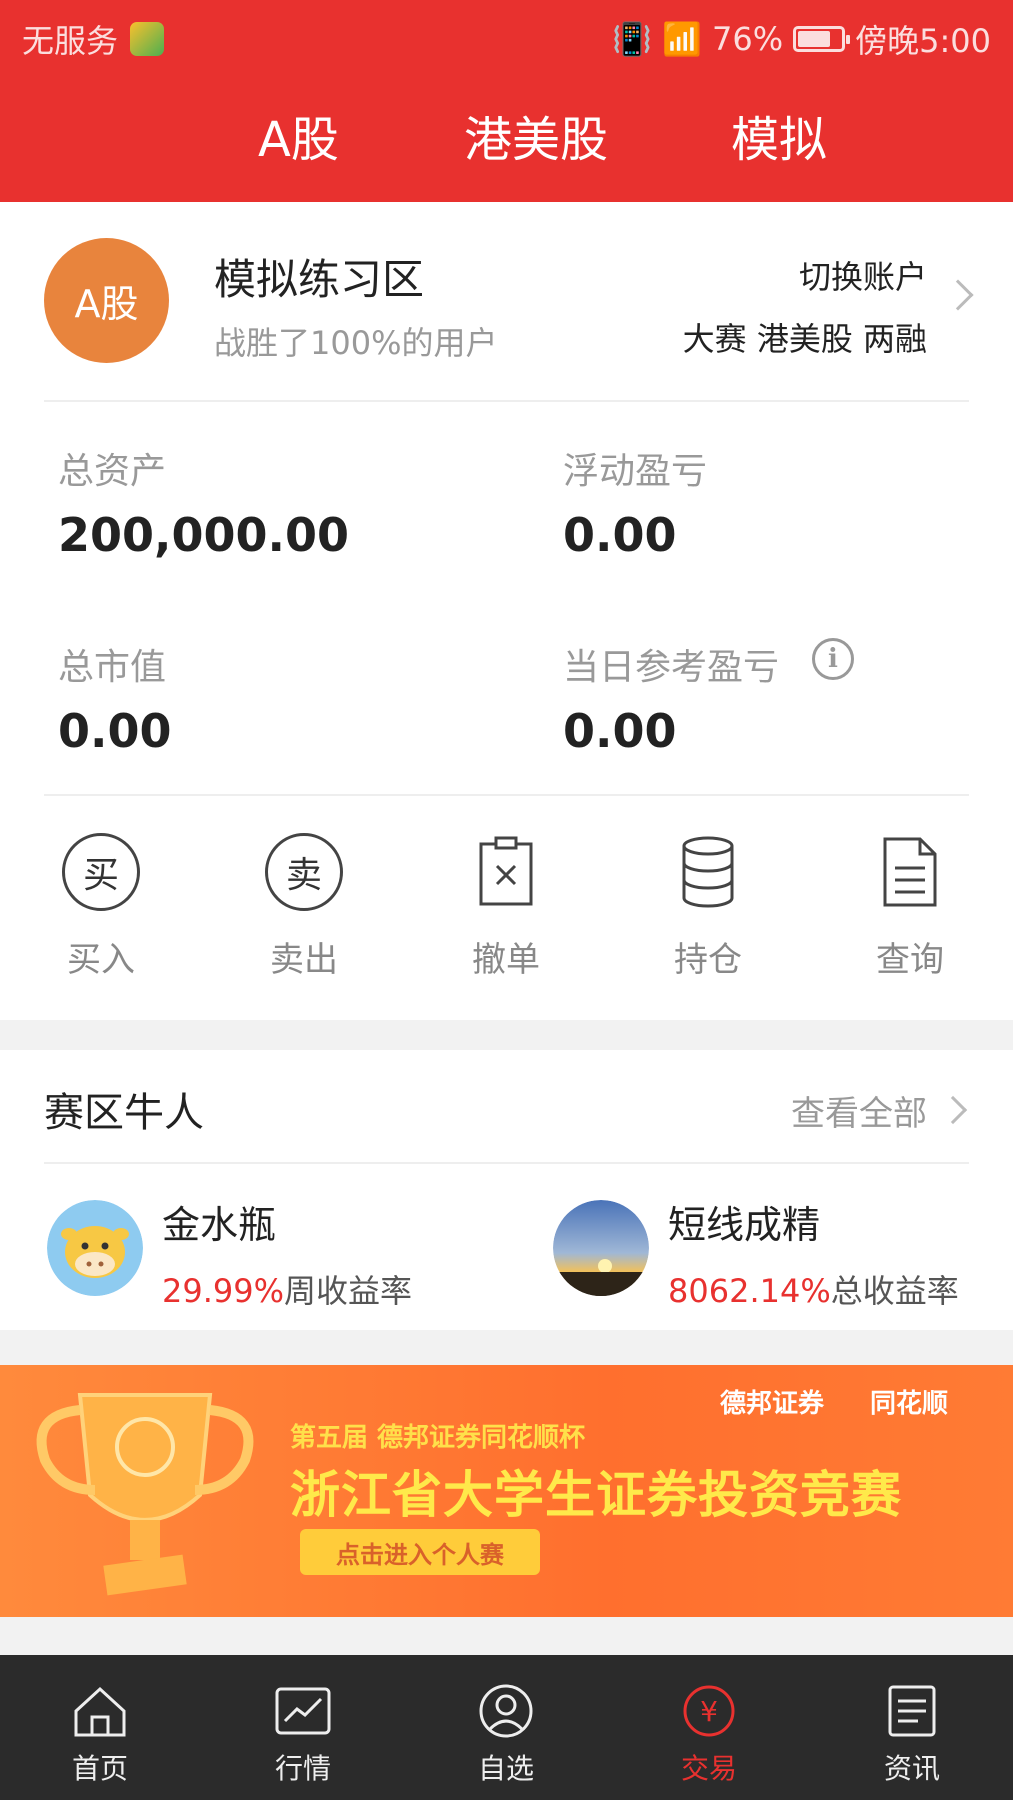 This screenshot has height=1800, width=1013. Describe the element at coordinates (319, 279) in the screenshot. I see `account-title: 模拟练习区` at that location.